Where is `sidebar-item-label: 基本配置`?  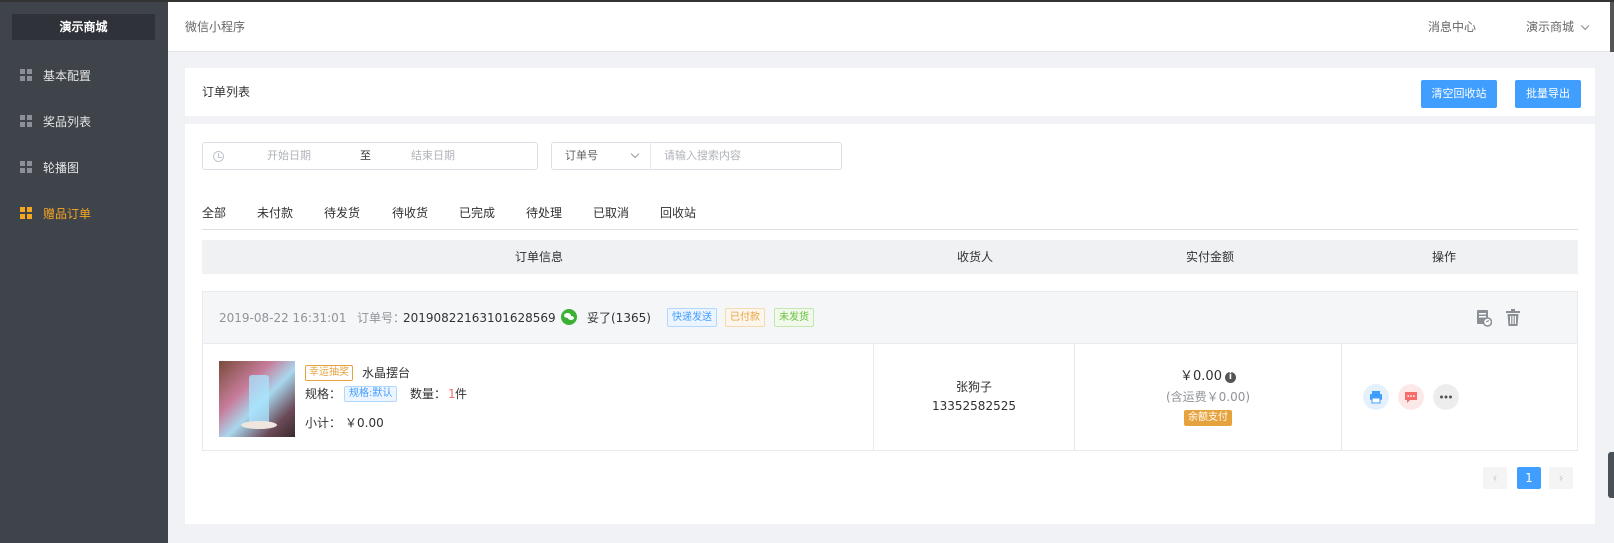
sidebar-item-label: 基本配置 is located at coordinates (67, 75).